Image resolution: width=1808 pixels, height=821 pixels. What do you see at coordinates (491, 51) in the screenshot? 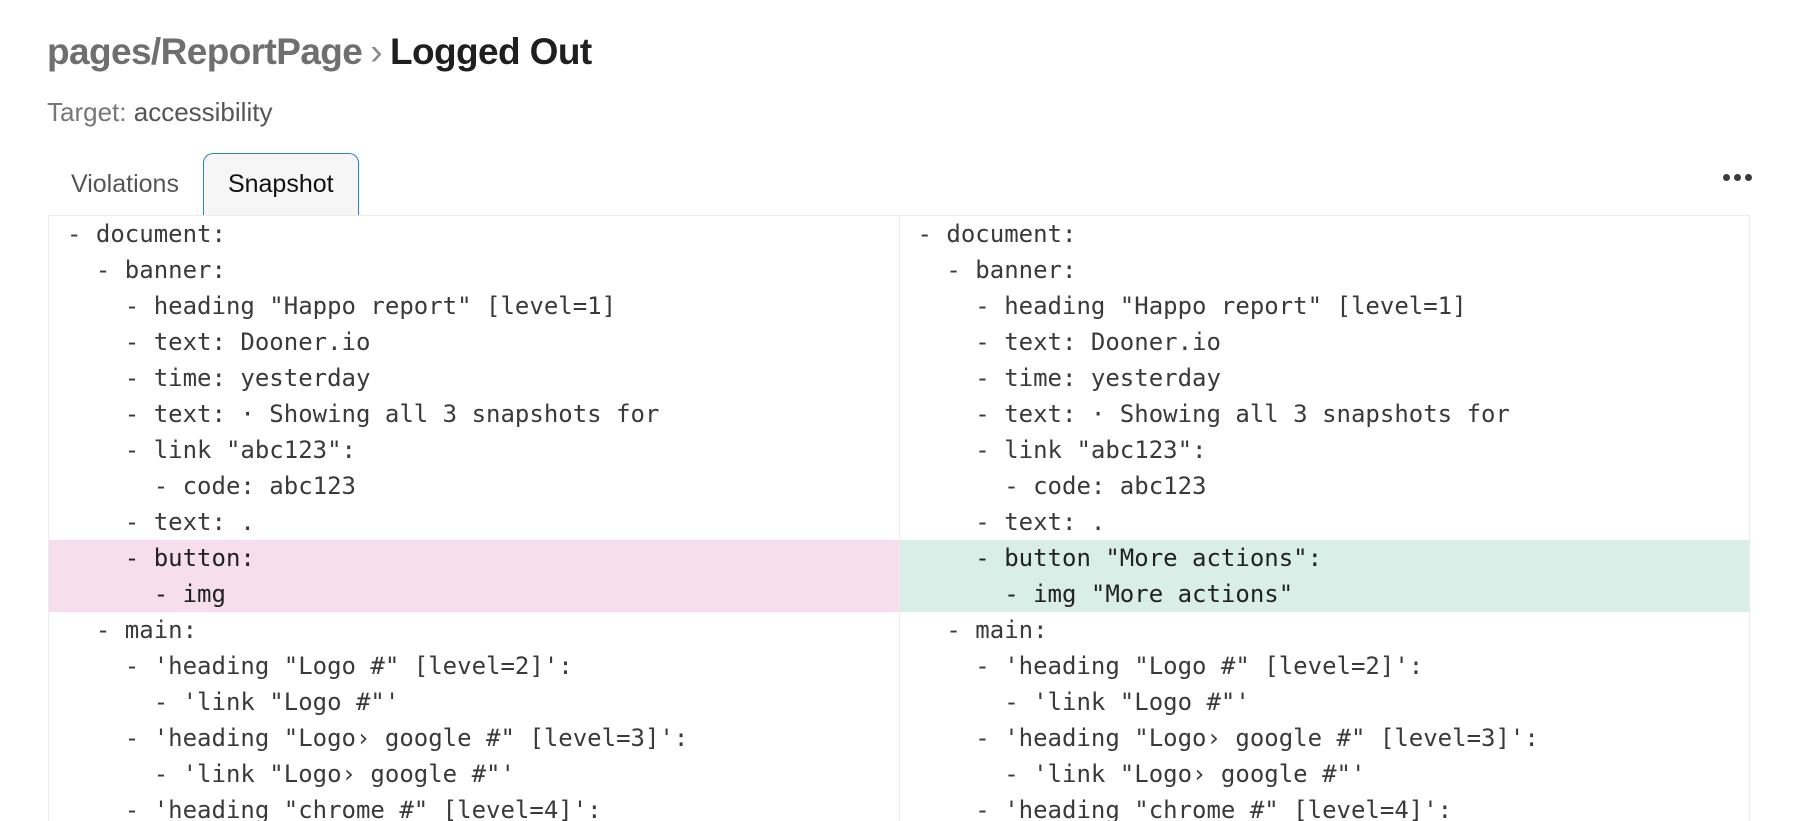
I see `page-title-current: Logged Out` at bounding box center [491, 51].